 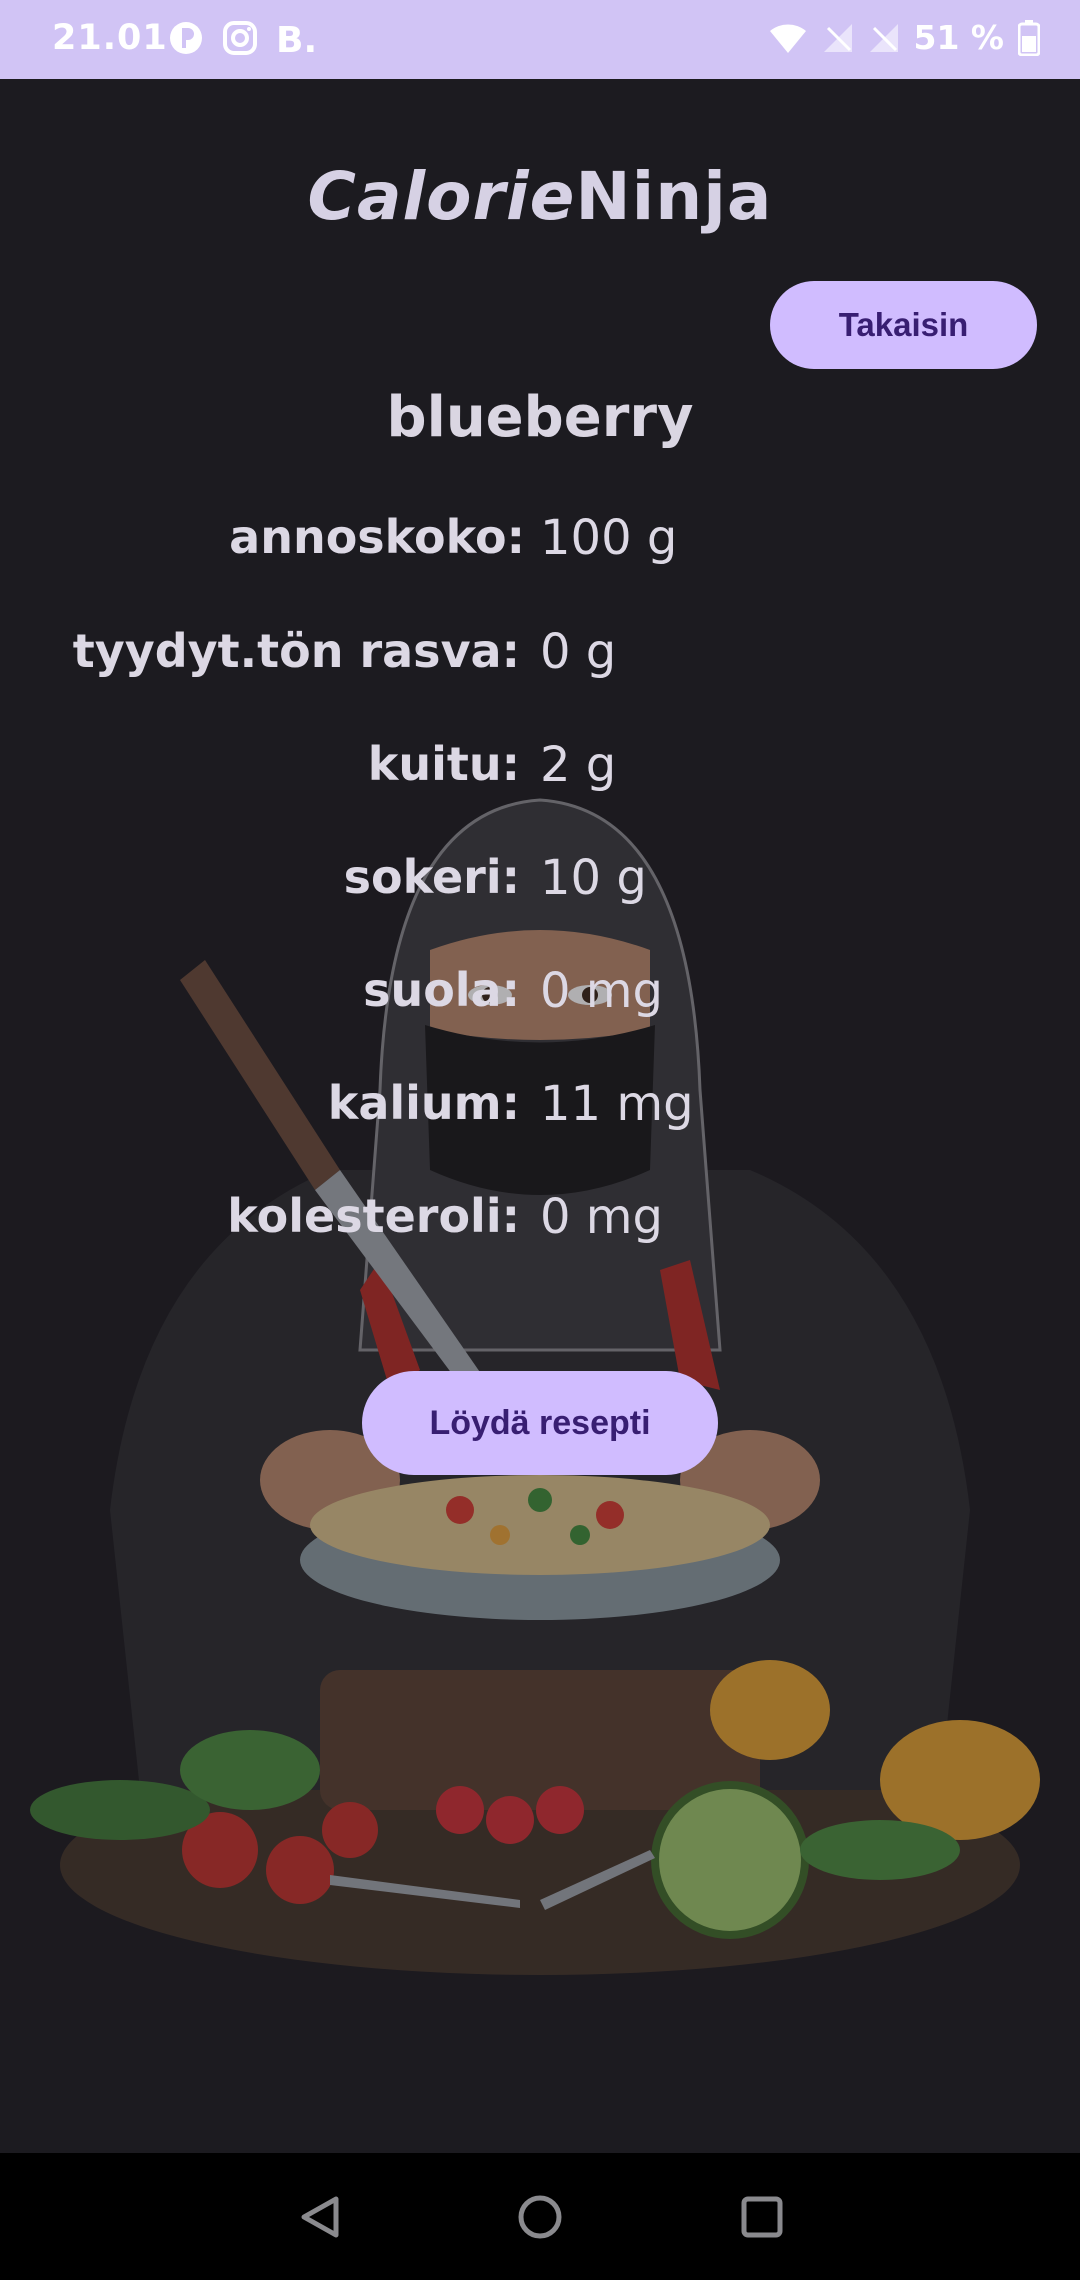 I want to click on nav-back-button, so click(x=320, y=2217).